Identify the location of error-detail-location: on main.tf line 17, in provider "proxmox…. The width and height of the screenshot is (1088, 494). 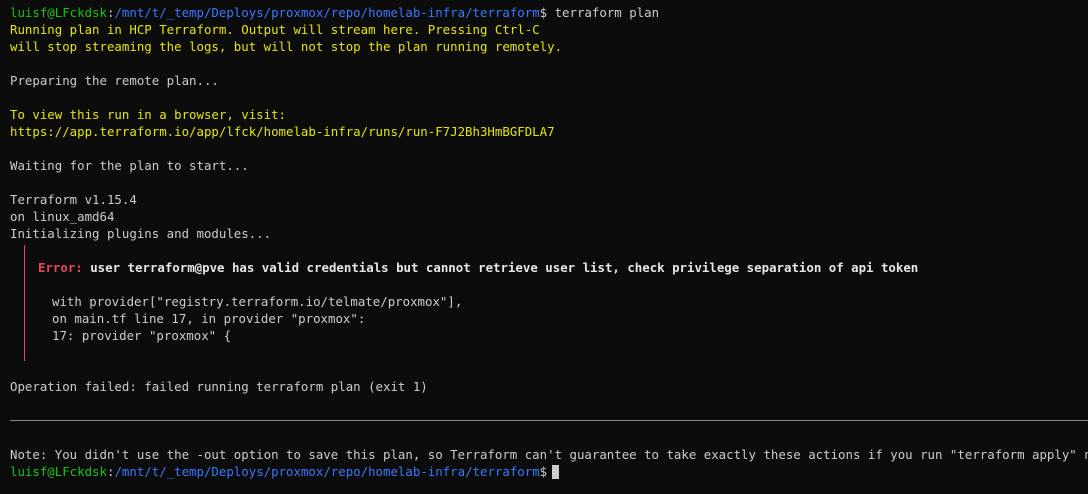
(209, 318).